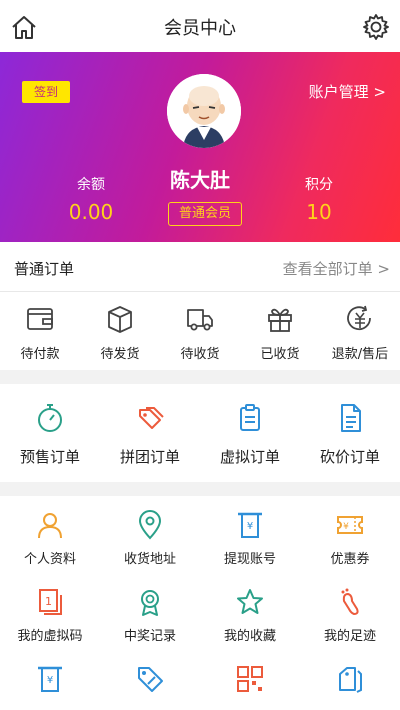 The width and height of the screenshot is (400, 710). Describe the element at coordinates (50, 526) in the screenshot. I see `person-icon` at that location.